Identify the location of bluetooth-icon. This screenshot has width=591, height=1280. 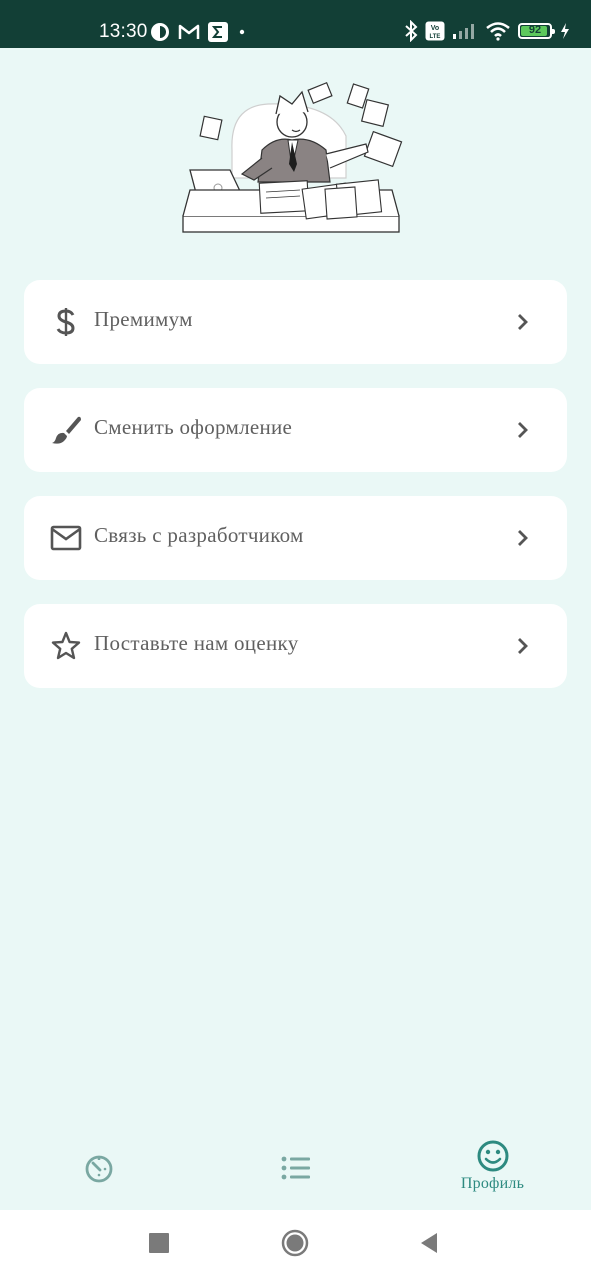
(411, 31).